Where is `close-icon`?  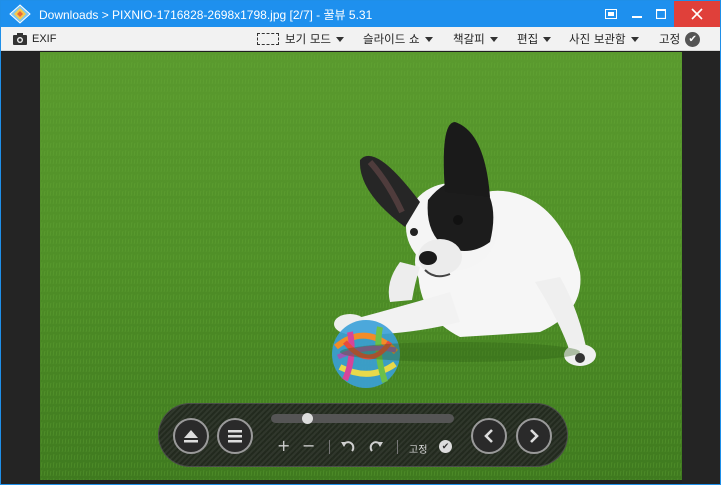
close-icon is located at coordinates (697, 14).